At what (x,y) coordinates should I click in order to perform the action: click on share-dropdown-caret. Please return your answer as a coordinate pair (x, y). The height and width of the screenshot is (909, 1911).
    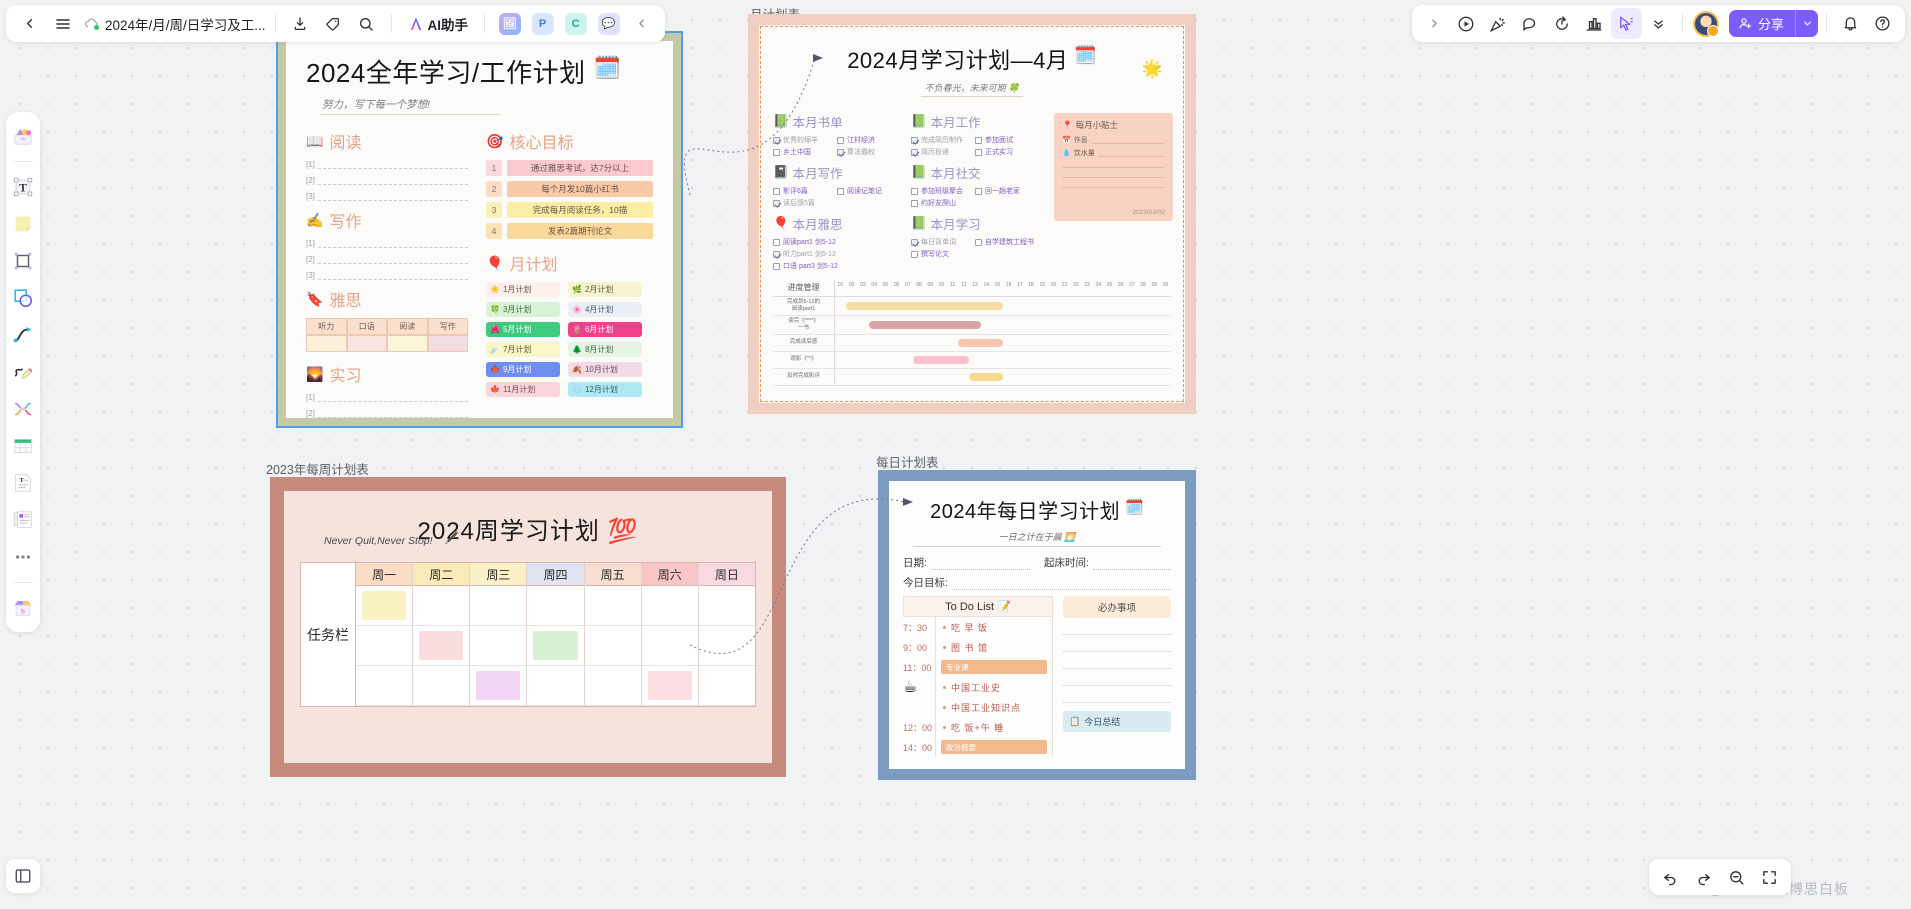
    Looking at the image, I should click on (1806, 23).